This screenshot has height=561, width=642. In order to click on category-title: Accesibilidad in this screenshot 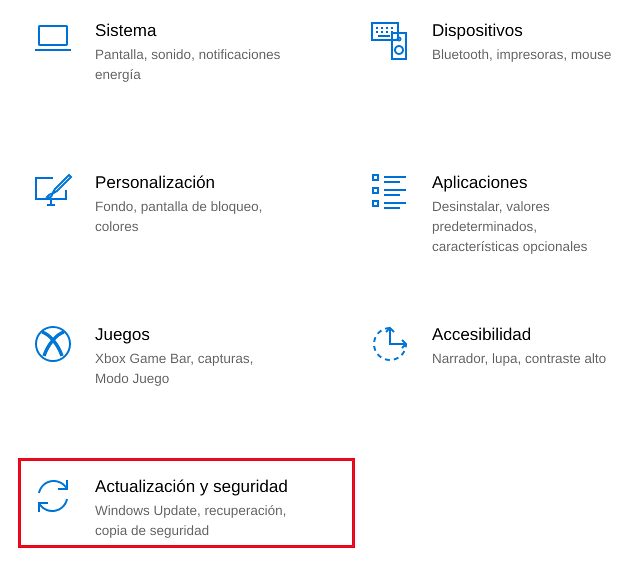, I will do `click(519, 335)`.